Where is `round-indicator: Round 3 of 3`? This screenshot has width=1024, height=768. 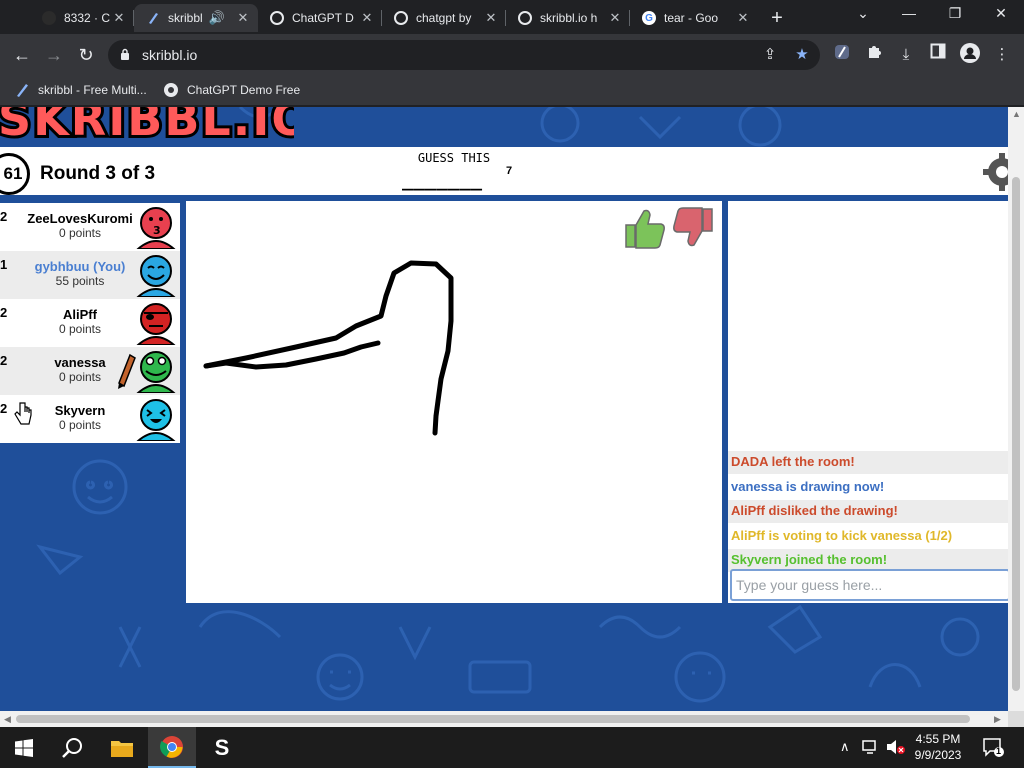
round-indicator: Round 3 of 3 is located at coordinates (98, 173).